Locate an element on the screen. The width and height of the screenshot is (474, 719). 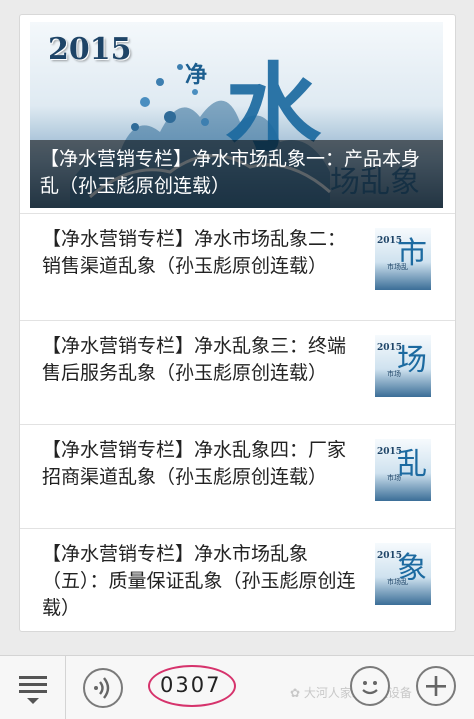
plus-icon is located at coordinates (436, 686).